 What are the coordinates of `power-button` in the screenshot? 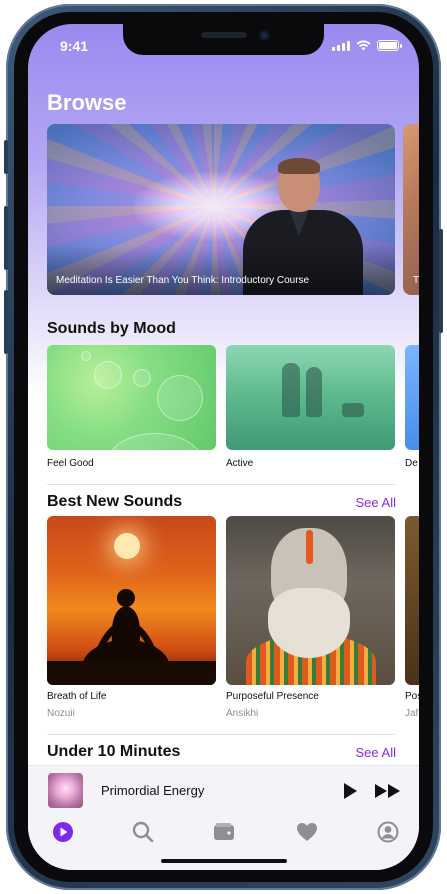 It's located at (441, 281).